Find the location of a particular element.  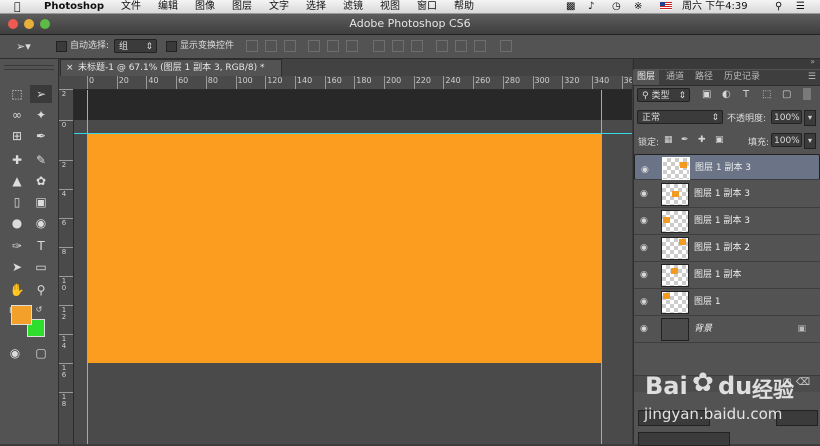

distribute-top-icon is located at coordinates (379, 46).